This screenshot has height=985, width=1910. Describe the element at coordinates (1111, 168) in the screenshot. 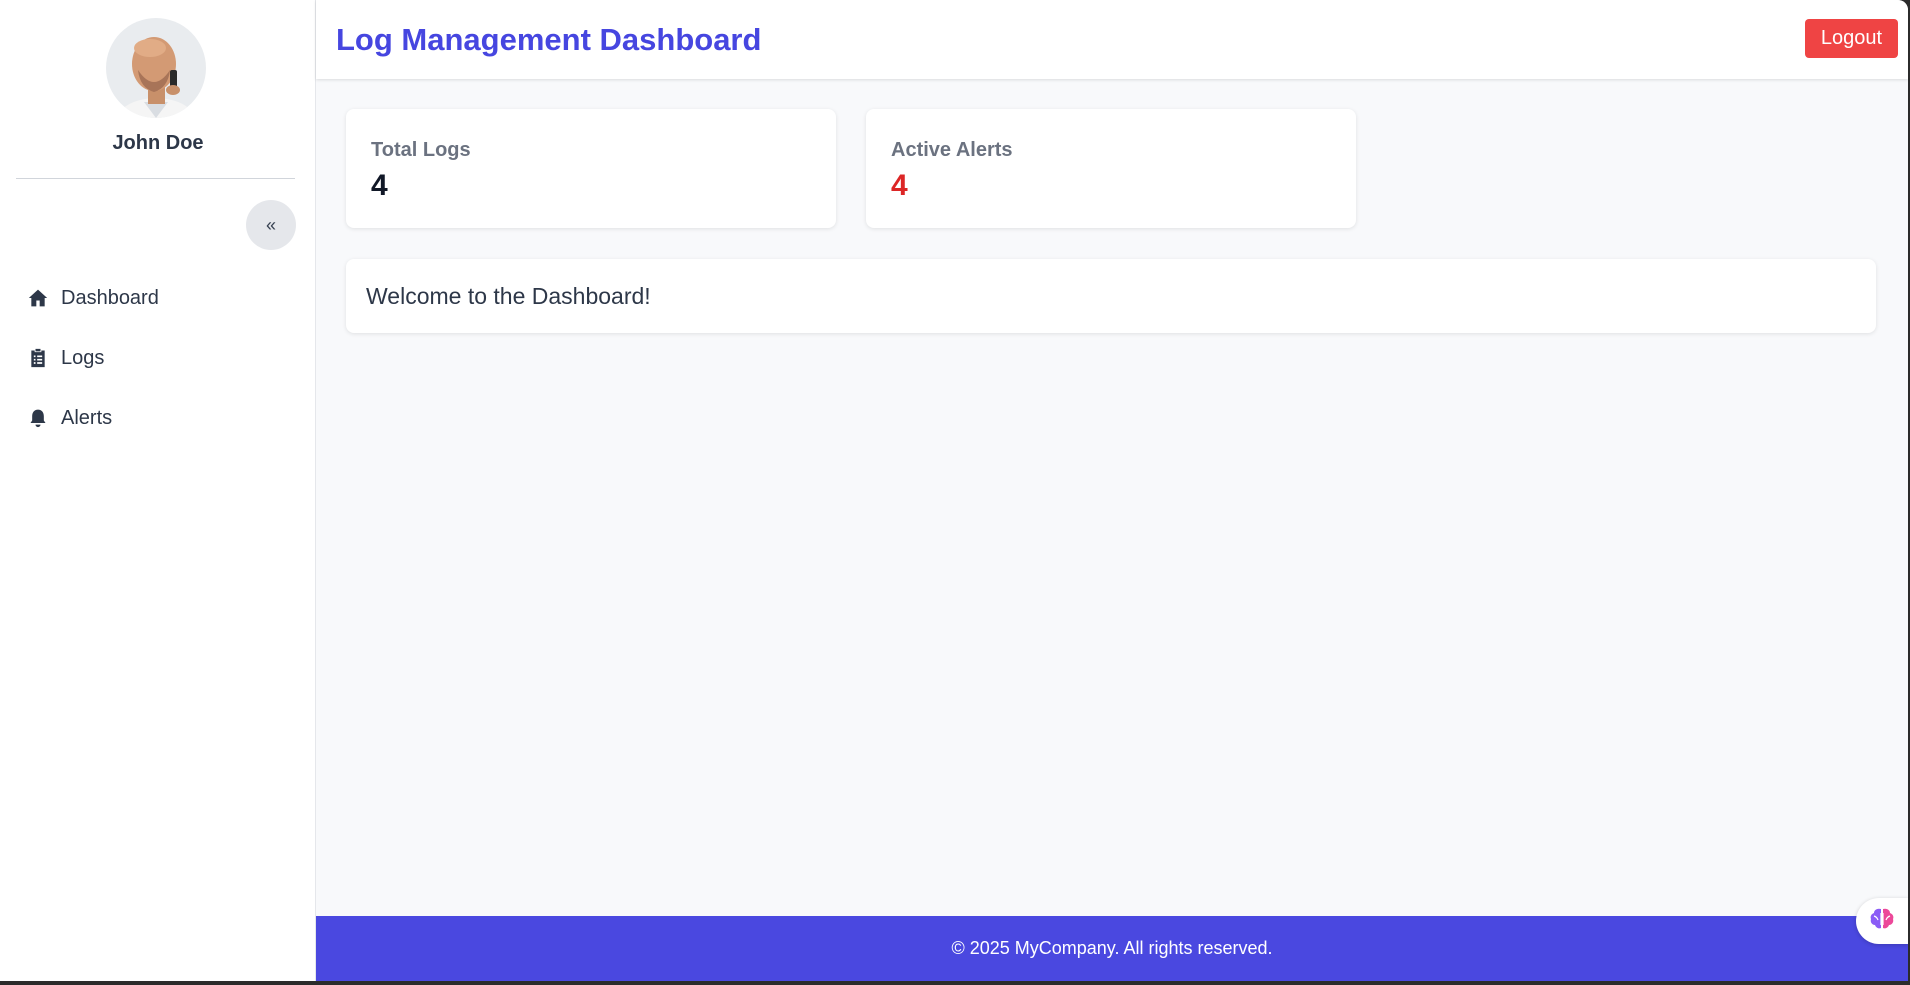

I see `active-alerts-card: Active Alerts 4` at that location.